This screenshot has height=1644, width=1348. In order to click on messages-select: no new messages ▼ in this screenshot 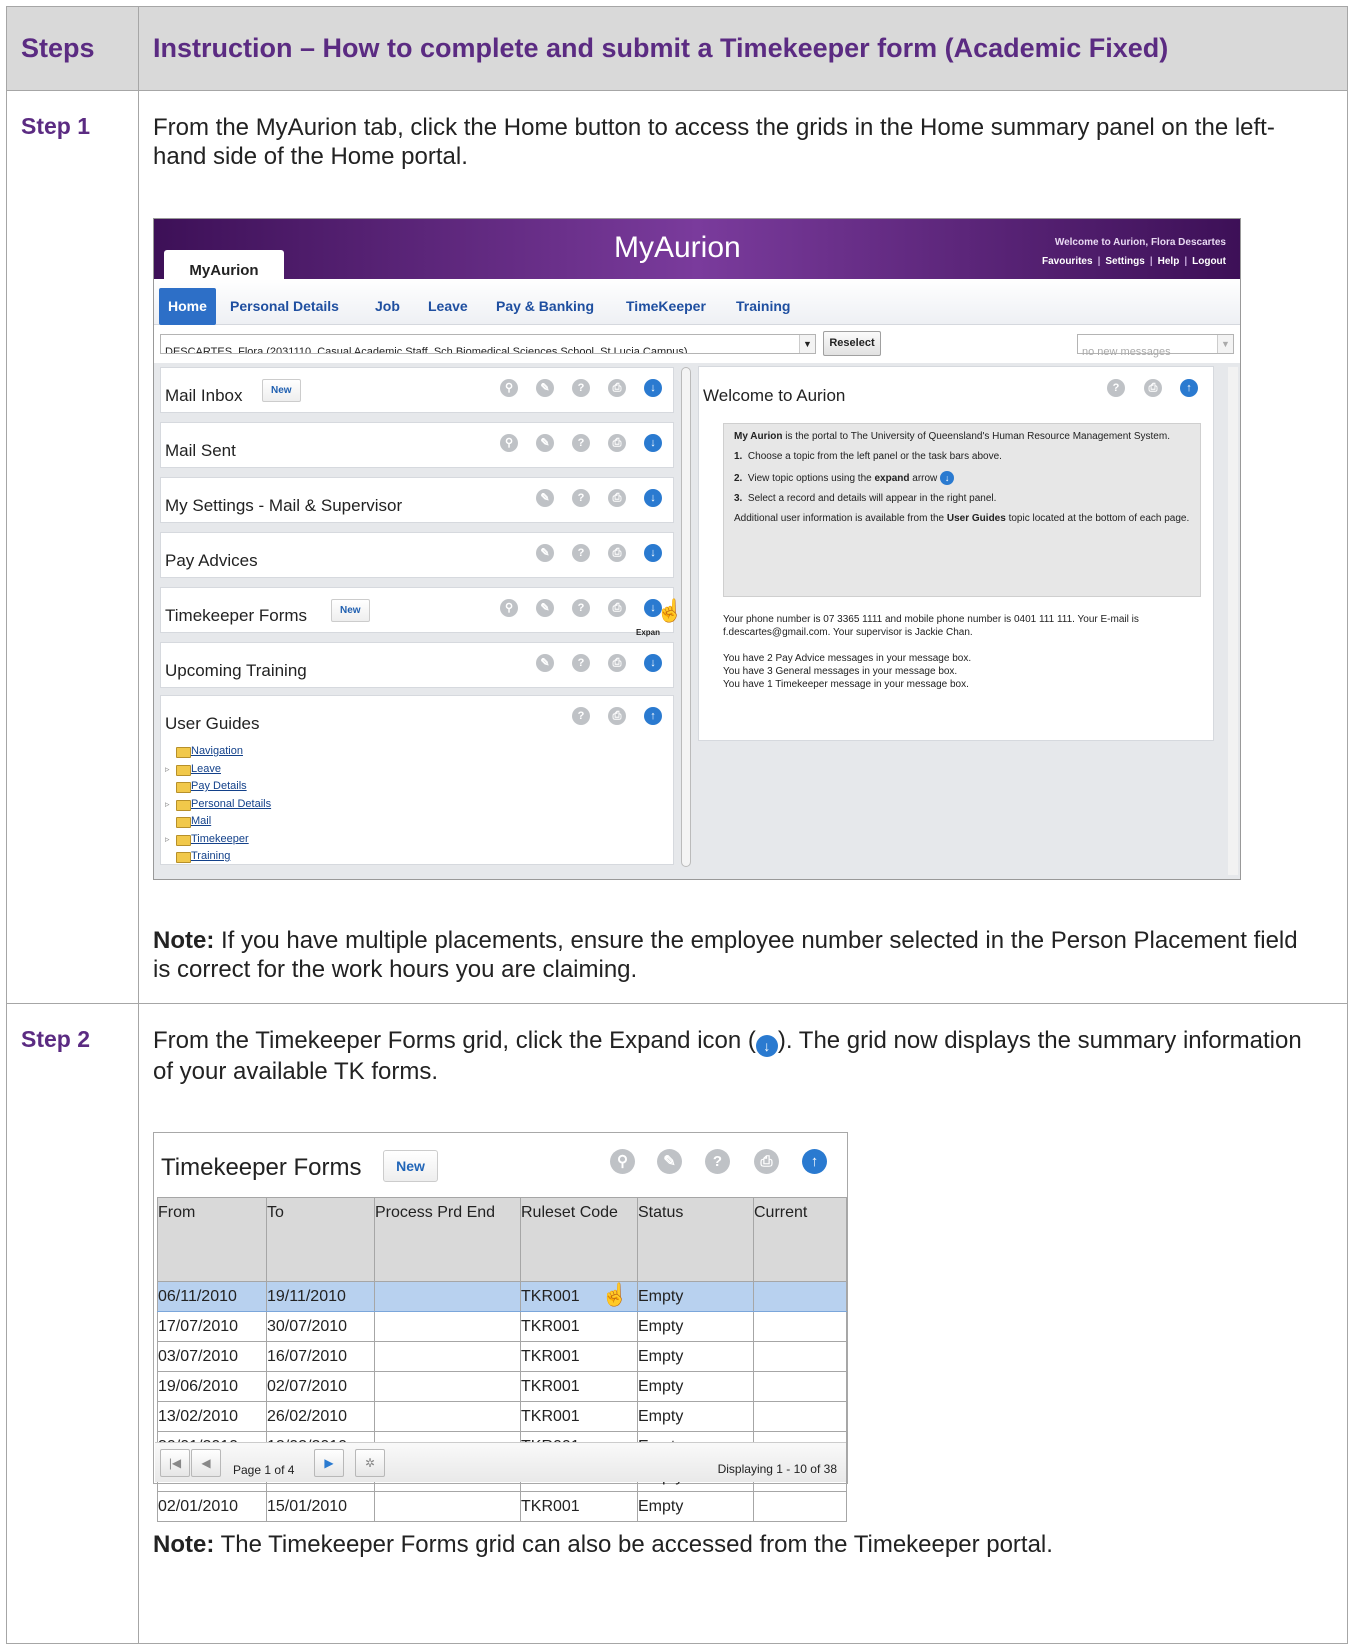, I will do `click(1155, 346)`.